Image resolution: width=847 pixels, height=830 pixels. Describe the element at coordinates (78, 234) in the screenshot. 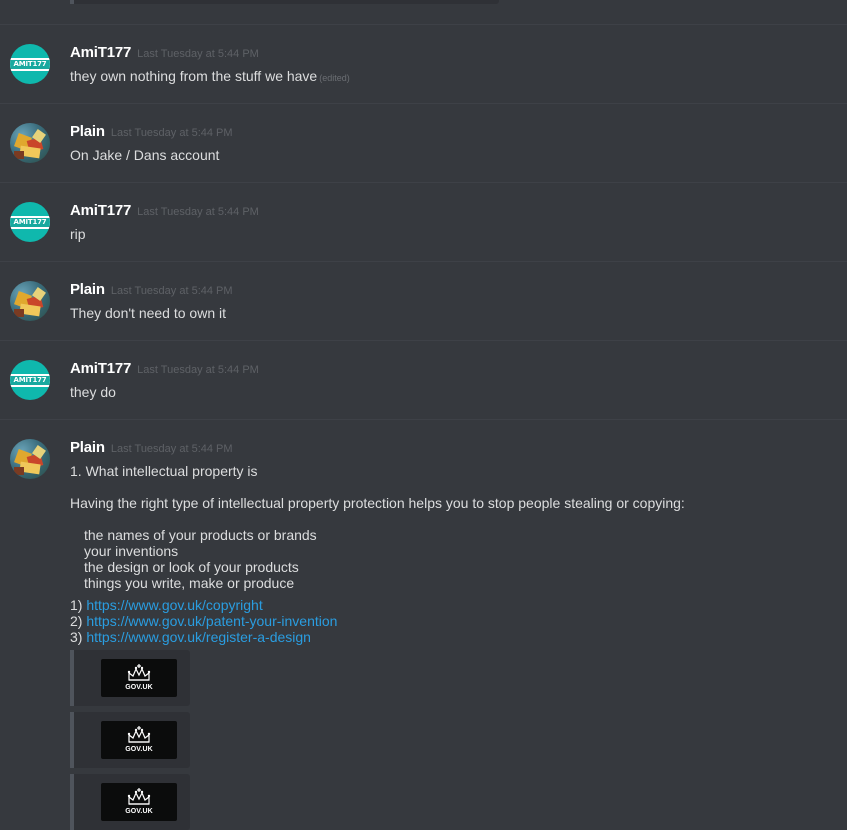

I see `message-text: rip` at that location.